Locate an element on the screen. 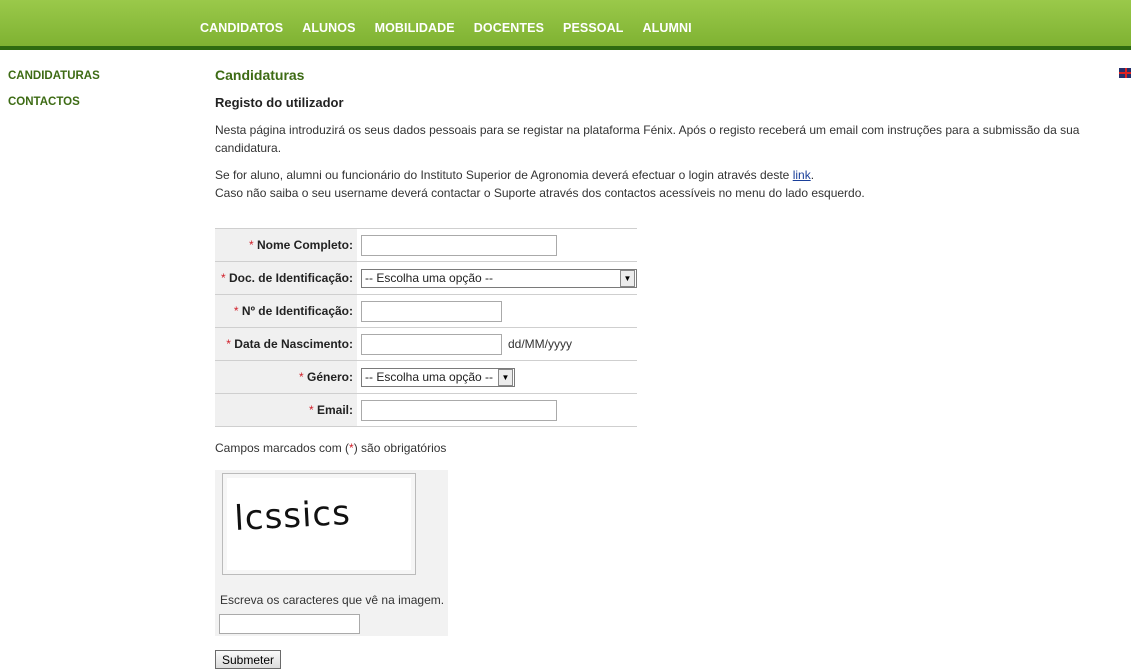  captcha-image: lcssics is located at coordinates (319, 524).